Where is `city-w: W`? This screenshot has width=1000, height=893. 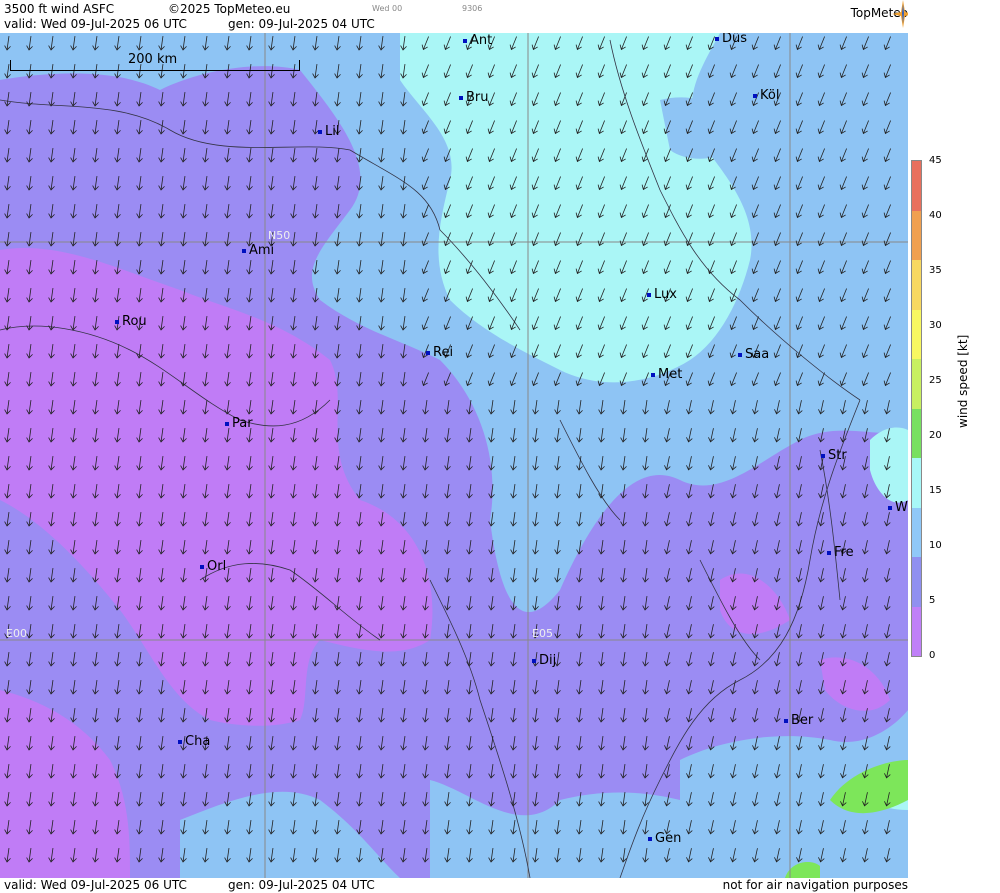
city-w: W is located at coordinates (898, 507).